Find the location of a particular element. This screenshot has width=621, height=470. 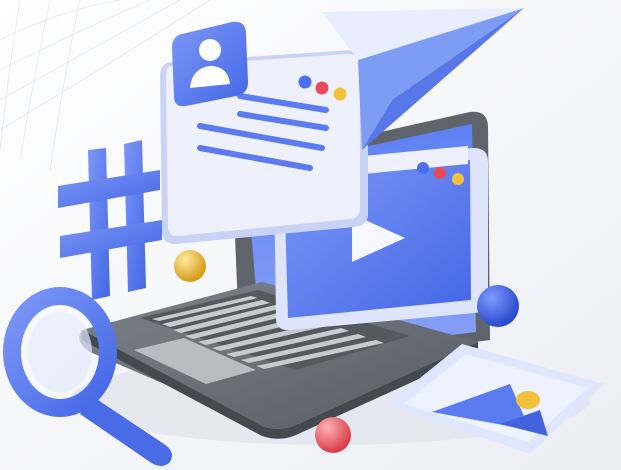

window-dot-yellow is located at coordinates (458, 179).